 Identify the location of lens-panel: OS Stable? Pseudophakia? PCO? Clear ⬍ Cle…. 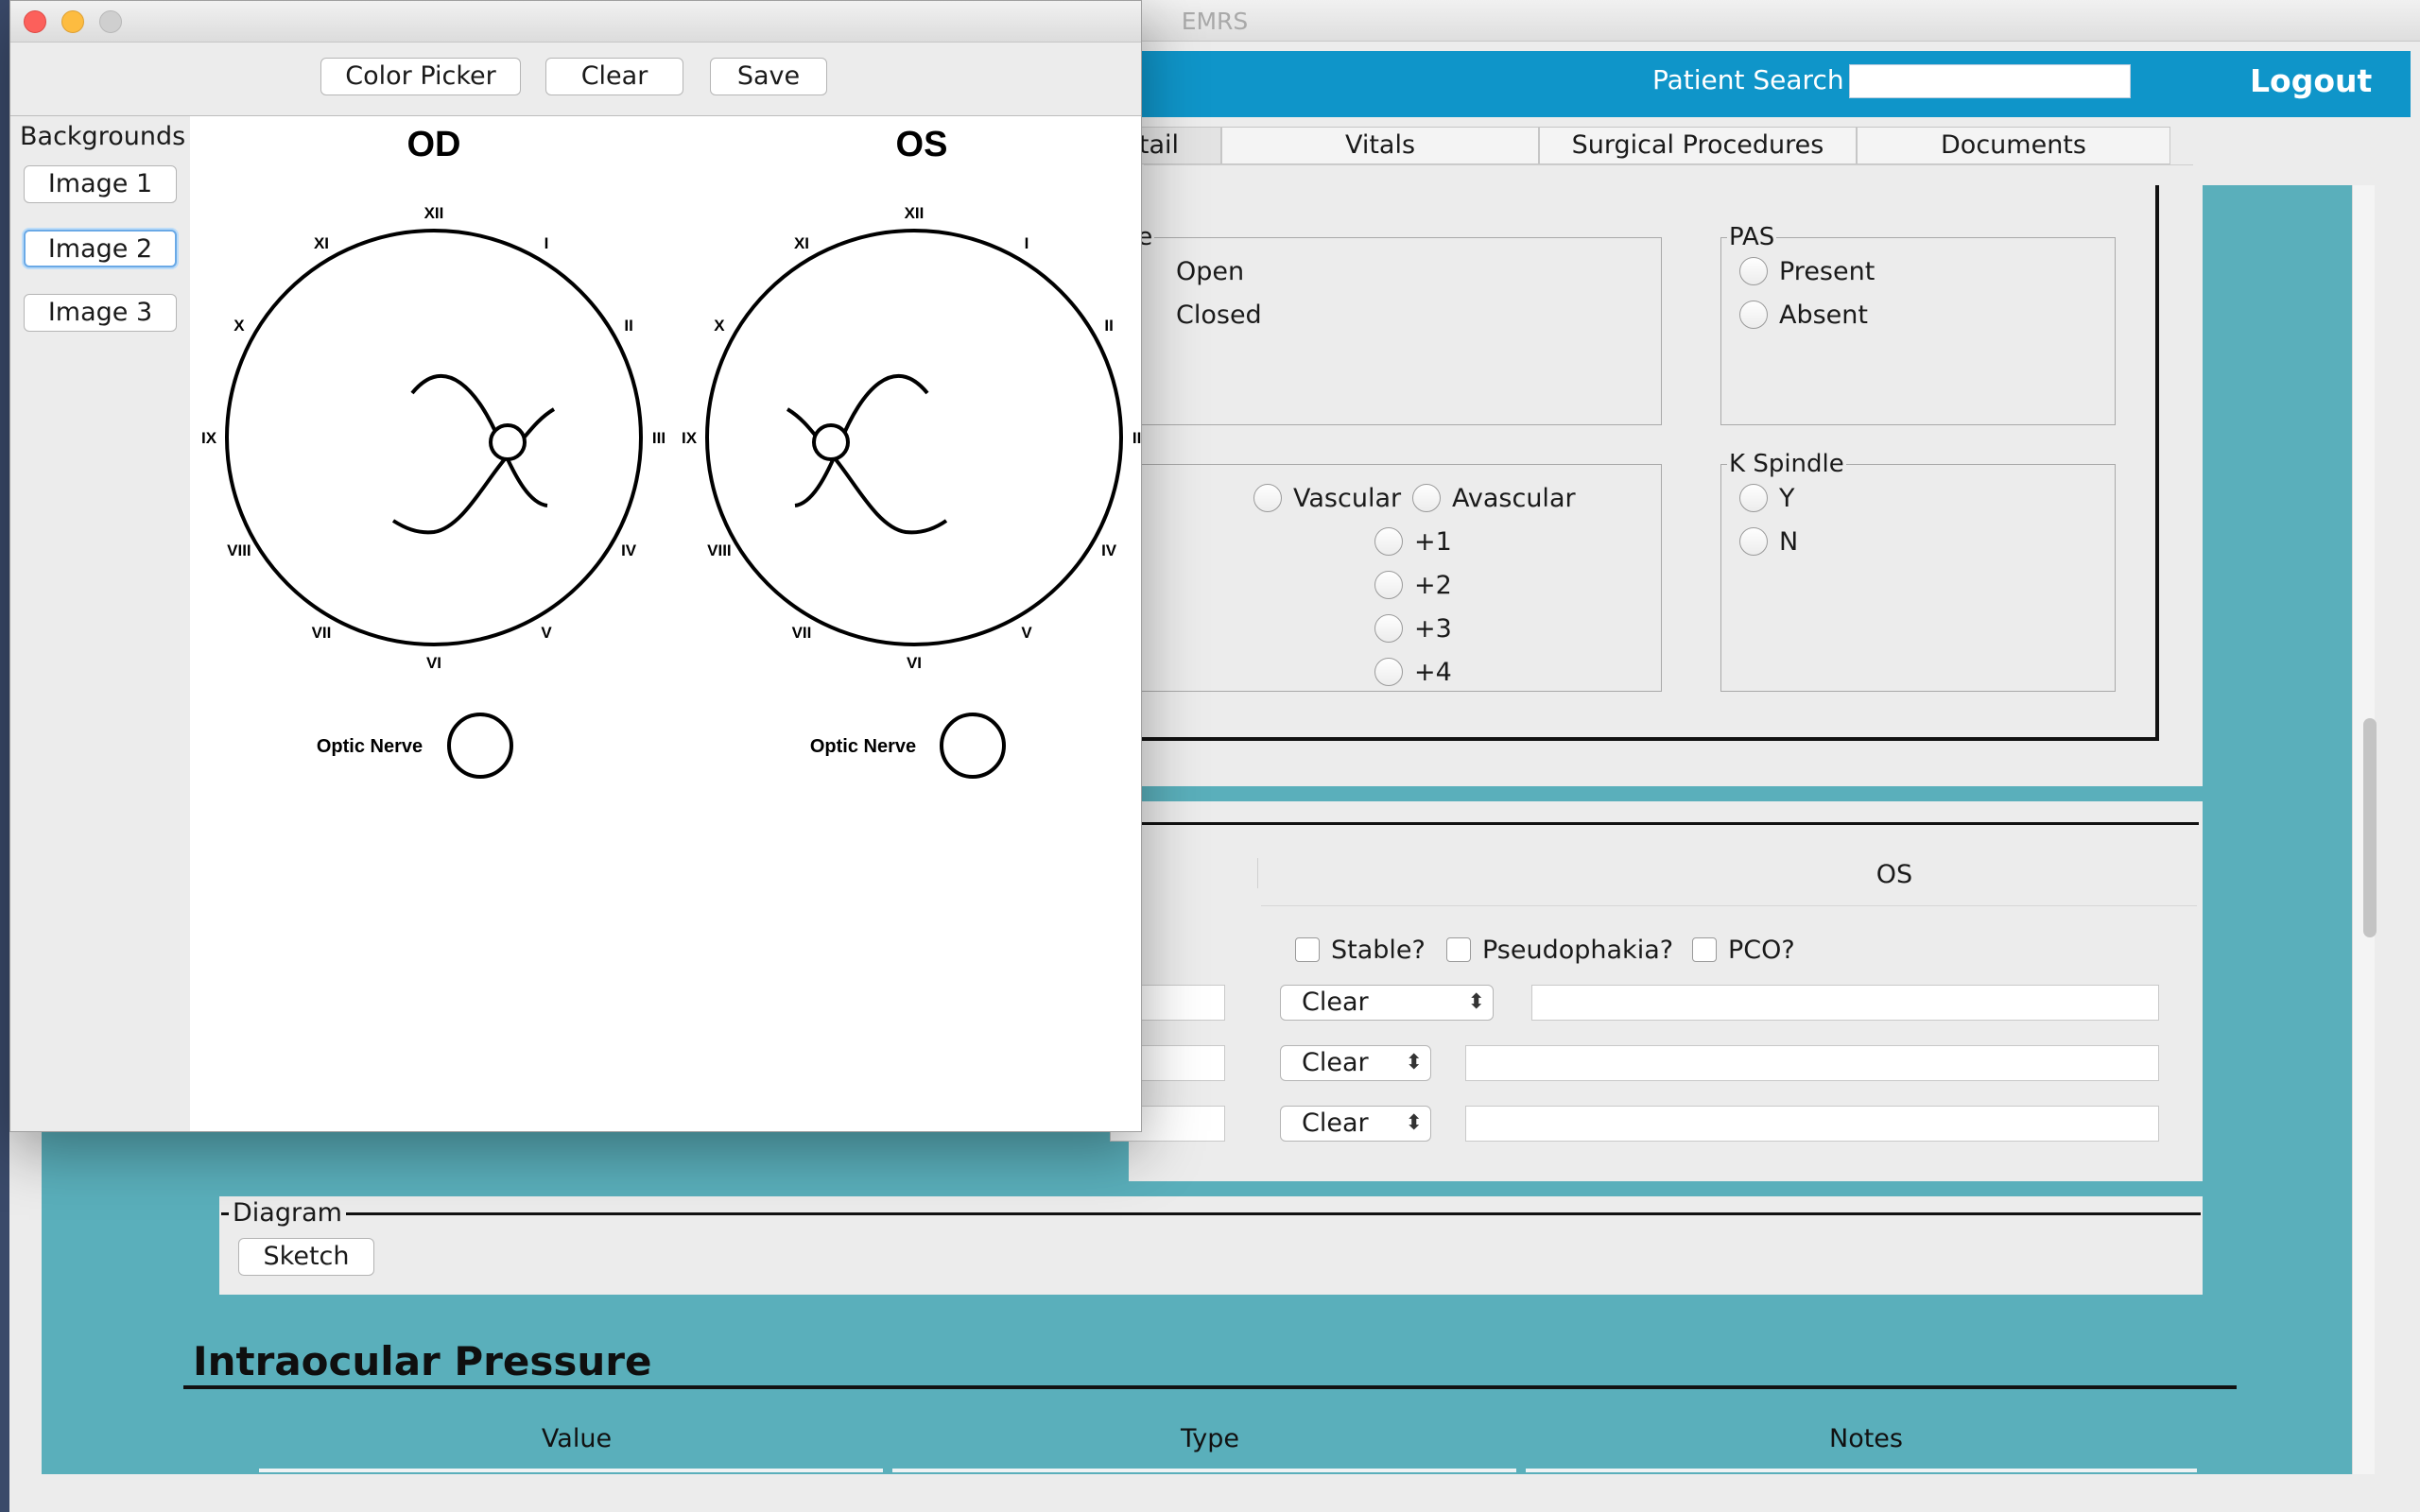
(1656, 991).